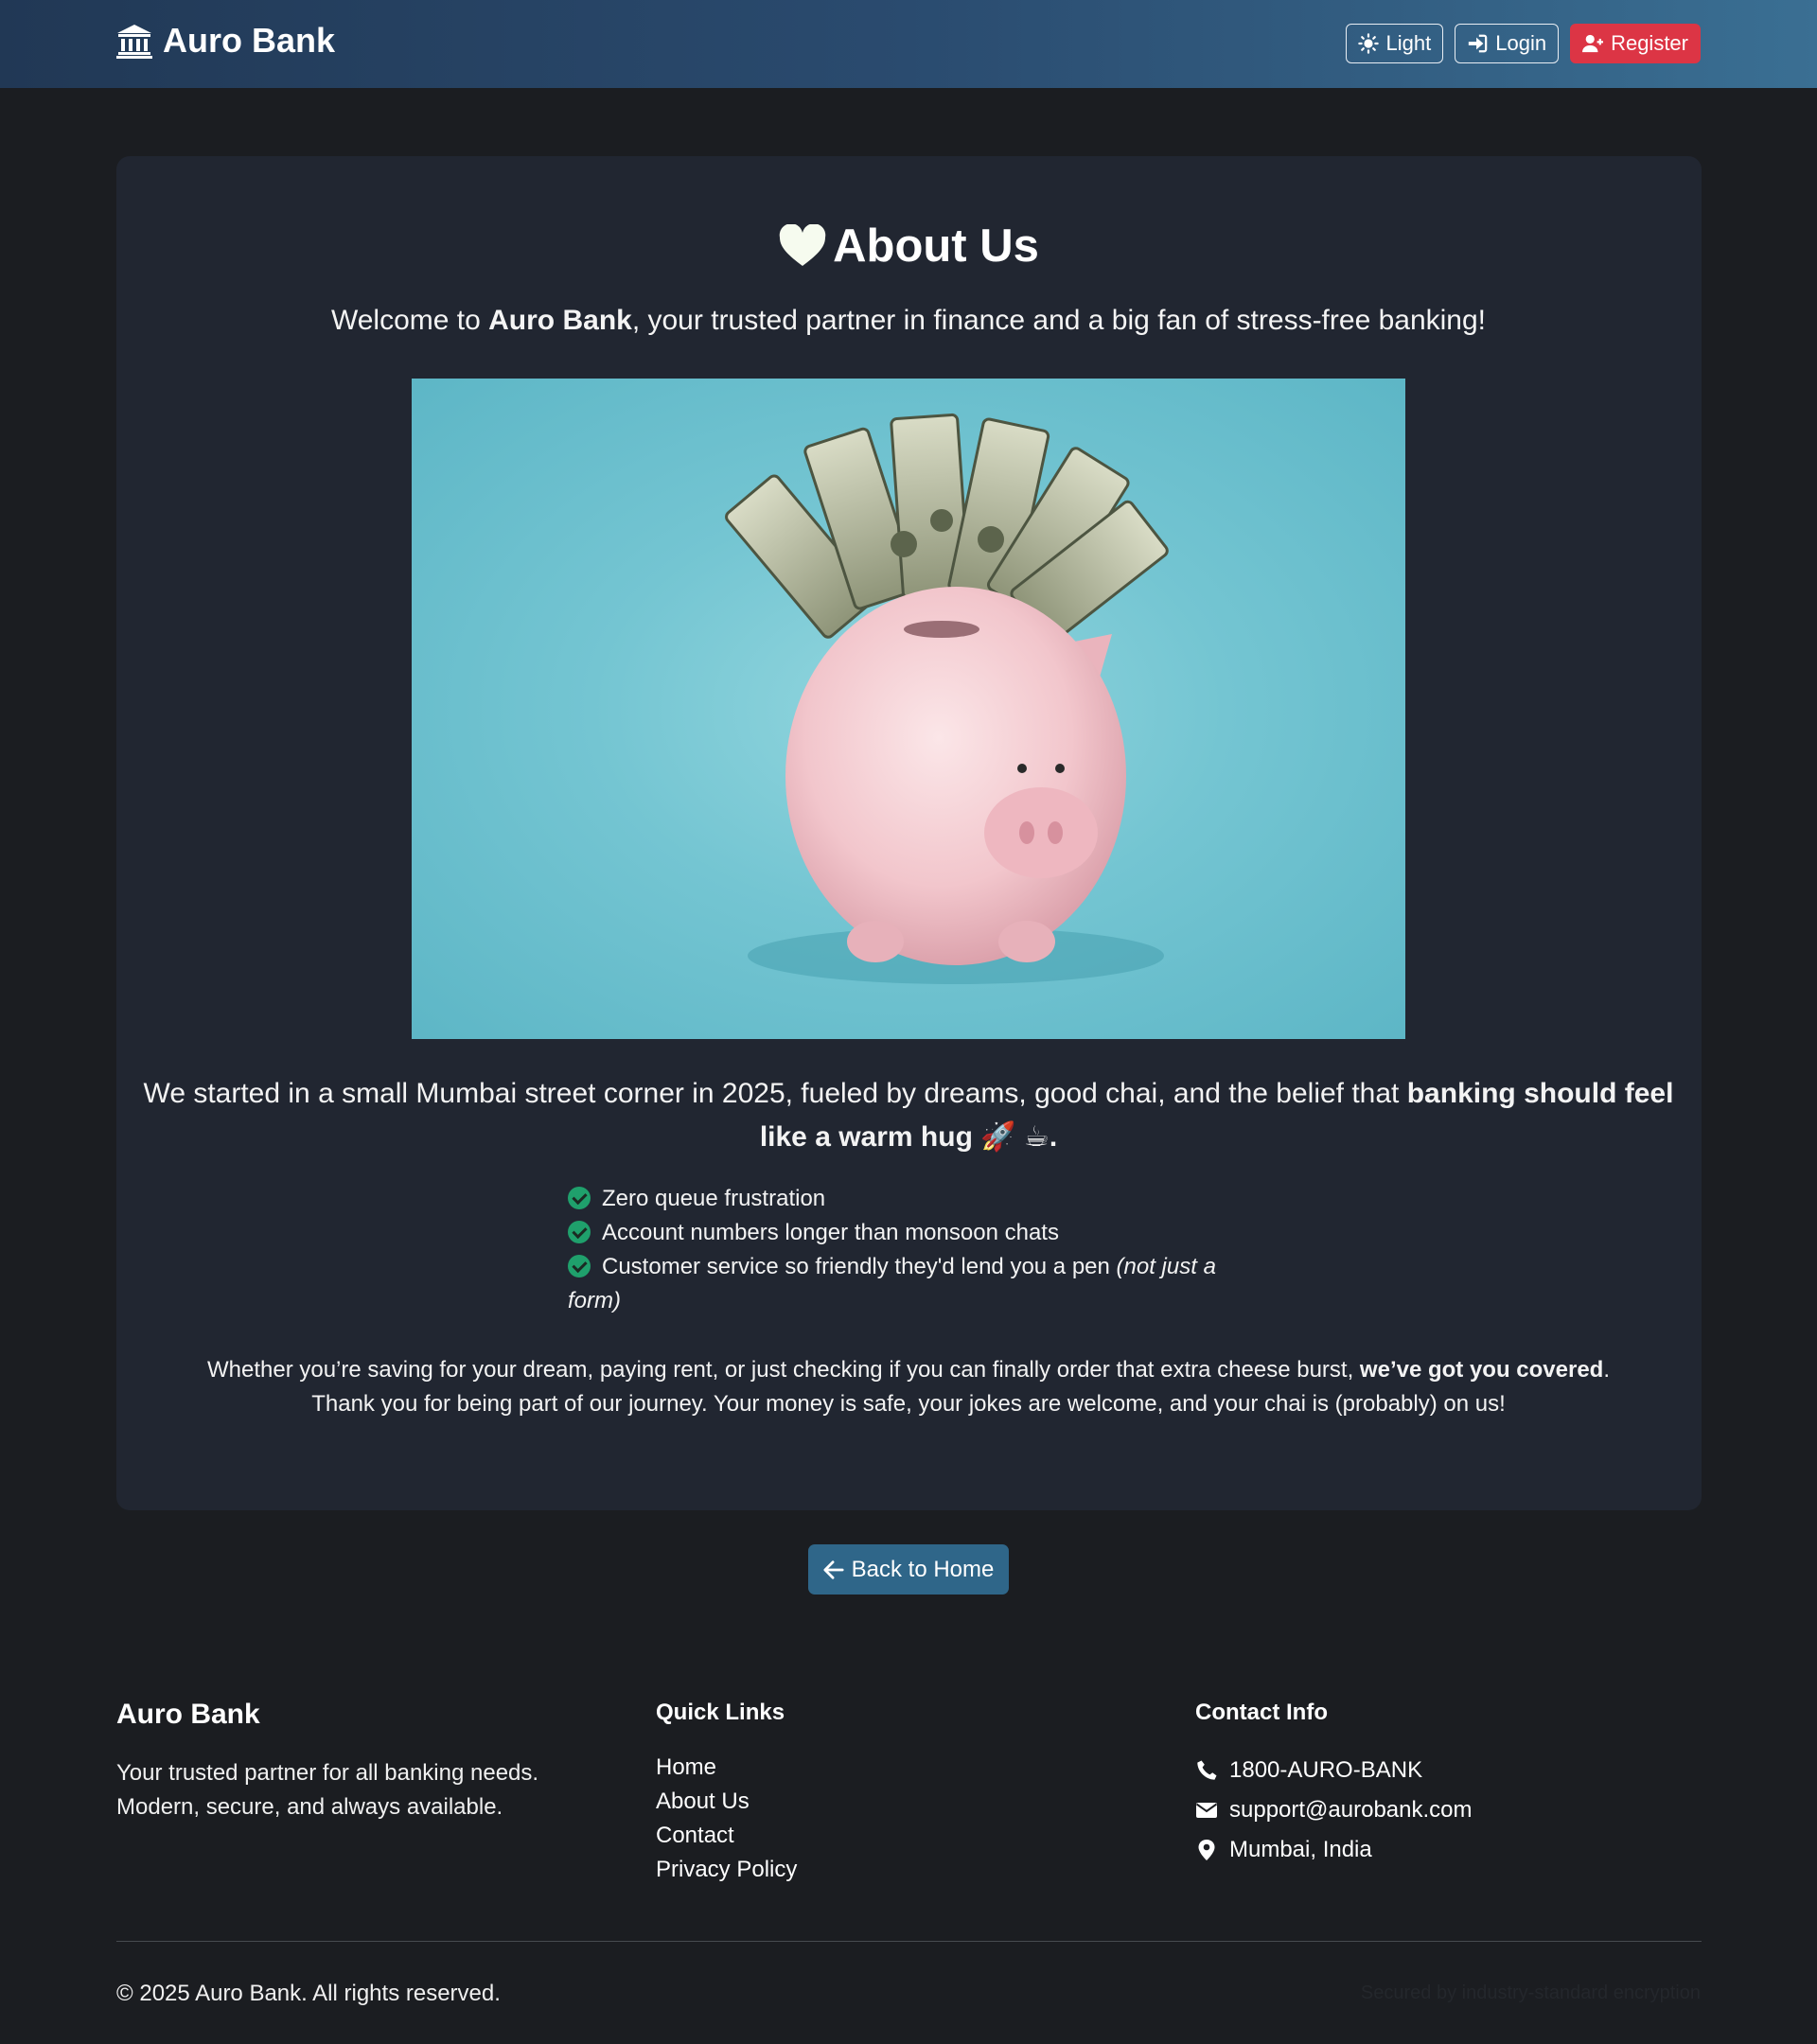 The width and height of the screenshot is (1817, 2044). Describe the element at coordinates (909, 1941) in the screenshot. I see `footer-divider` at that location.